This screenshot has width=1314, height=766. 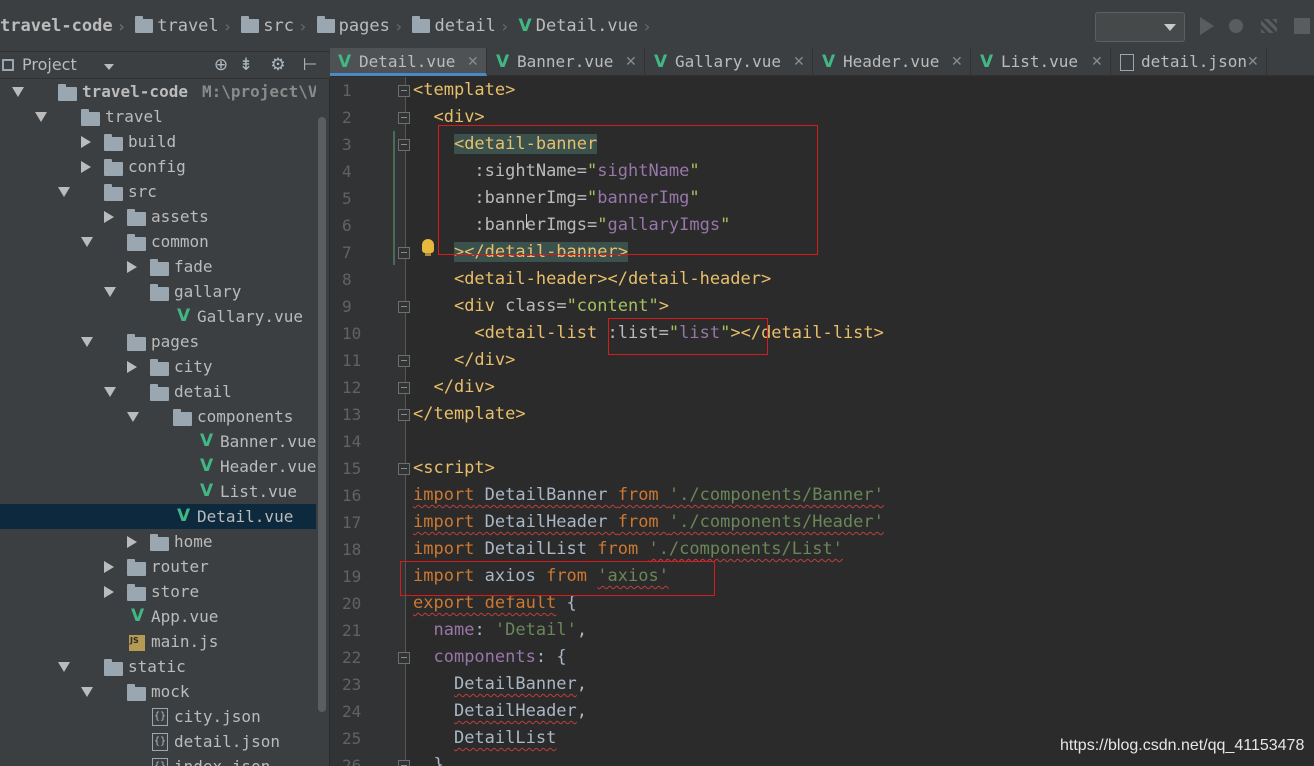 What do you see at coordinates (584, 26) in the screenshot?
I see `breadcrumb-item: V Detail.vue ›` at bounding box center [584, 26].